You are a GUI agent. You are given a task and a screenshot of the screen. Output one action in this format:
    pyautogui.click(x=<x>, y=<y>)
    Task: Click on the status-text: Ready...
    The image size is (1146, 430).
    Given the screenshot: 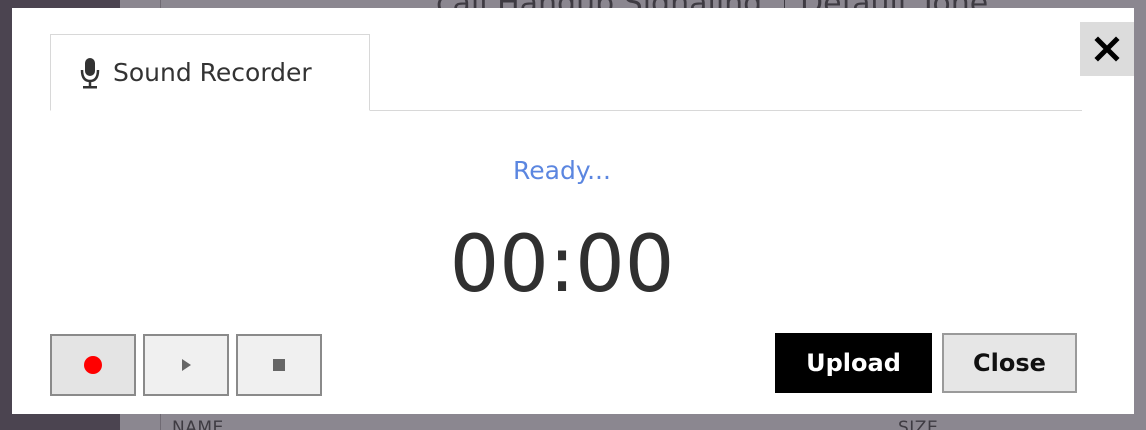 What is the action you would take?
    pyautogui.click(x=562, y=170)
    